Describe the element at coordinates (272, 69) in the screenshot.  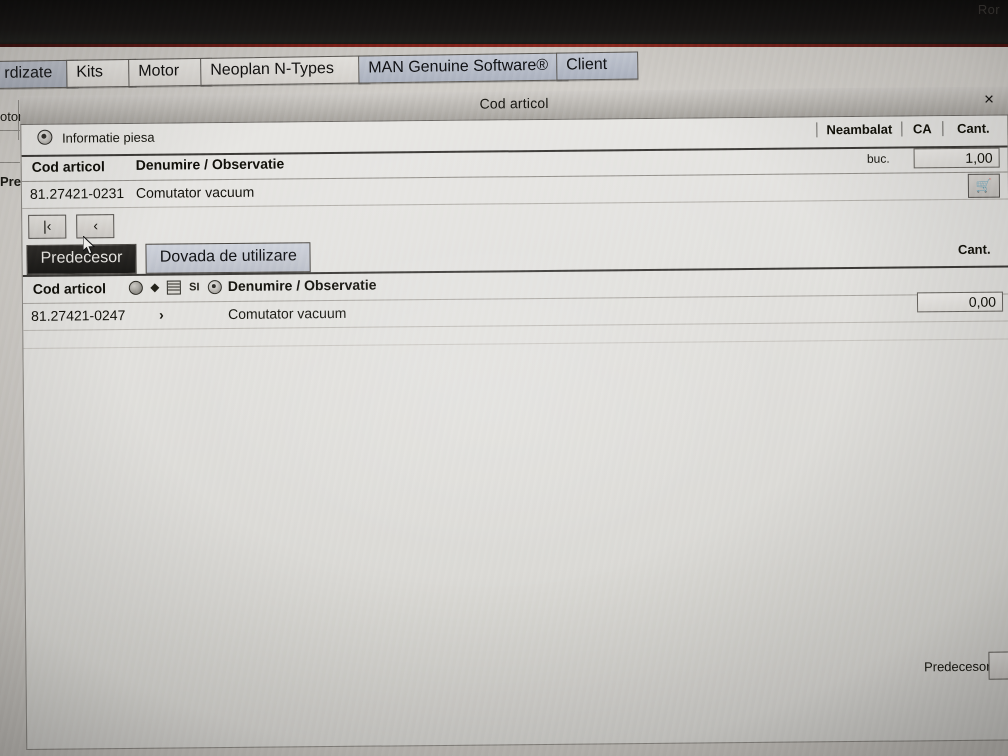
I see `tab-label: Neoplan N-Types` at that location.